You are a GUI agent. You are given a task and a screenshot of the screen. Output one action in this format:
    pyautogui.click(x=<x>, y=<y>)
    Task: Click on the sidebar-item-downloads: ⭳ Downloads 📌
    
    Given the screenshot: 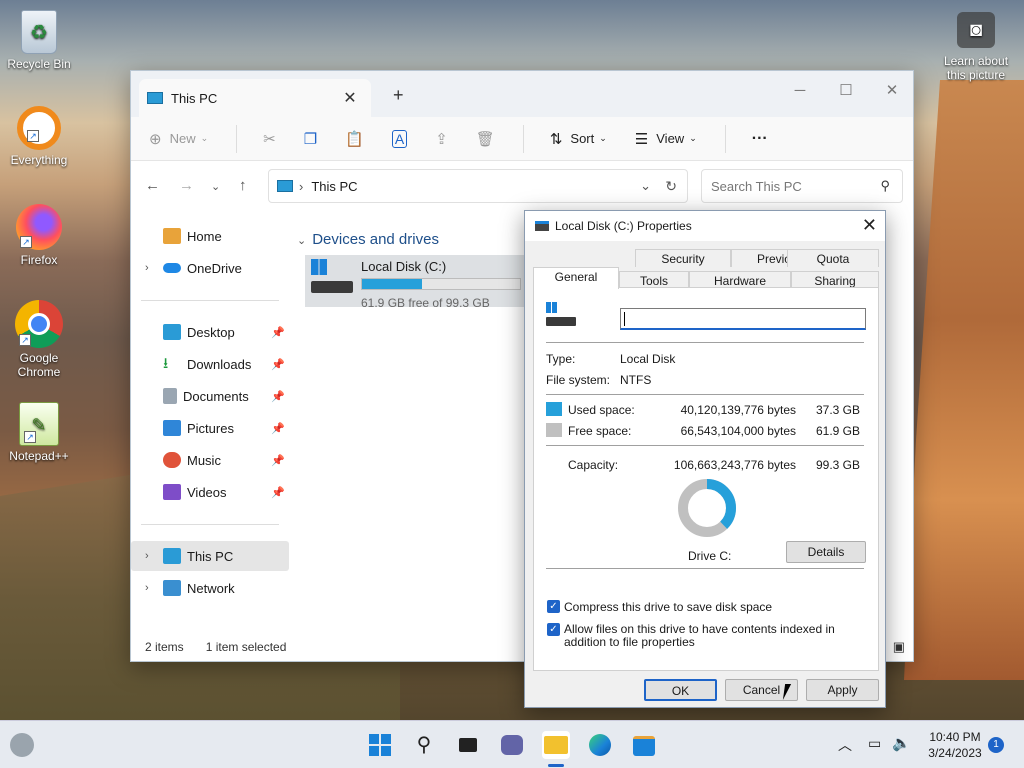 What is the action you would take?
    pyautogui.click(x=210, y=364)
    